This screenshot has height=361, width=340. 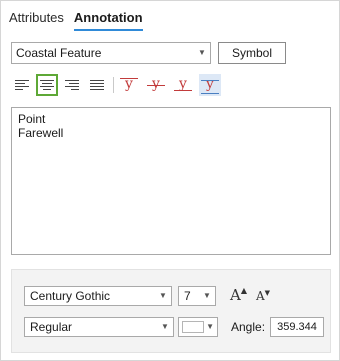 I want to click on toolbar-divider, so click(x=113, y=85).